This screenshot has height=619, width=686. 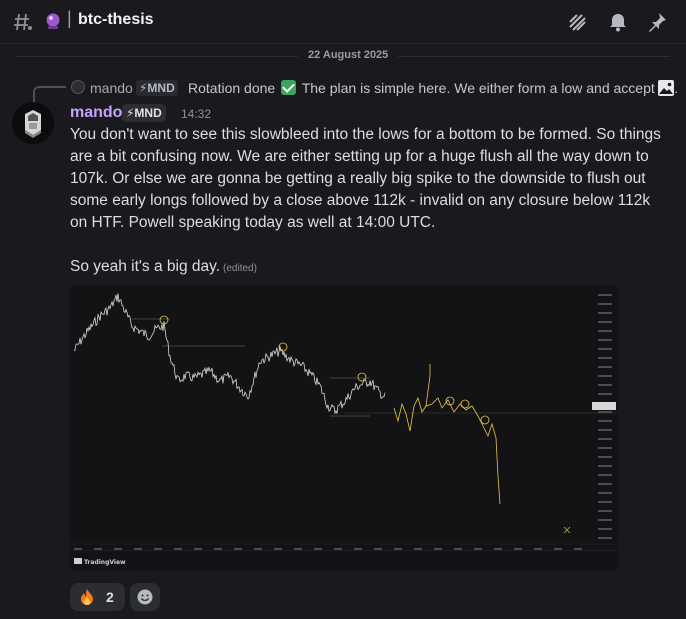 I want to click on bell-icon, so click(x=618, y=22).